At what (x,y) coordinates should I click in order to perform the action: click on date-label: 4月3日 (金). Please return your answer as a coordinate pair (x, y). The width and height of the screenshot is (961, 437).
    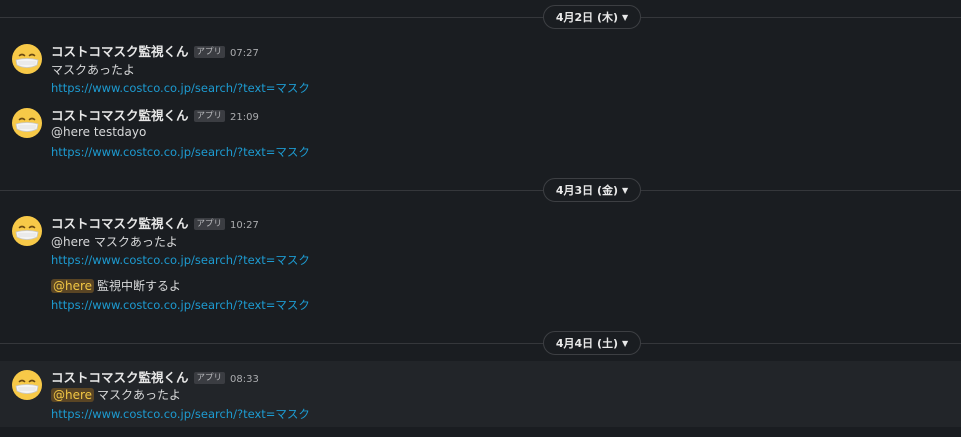
    Looking at the image, I should click on (587, 190).